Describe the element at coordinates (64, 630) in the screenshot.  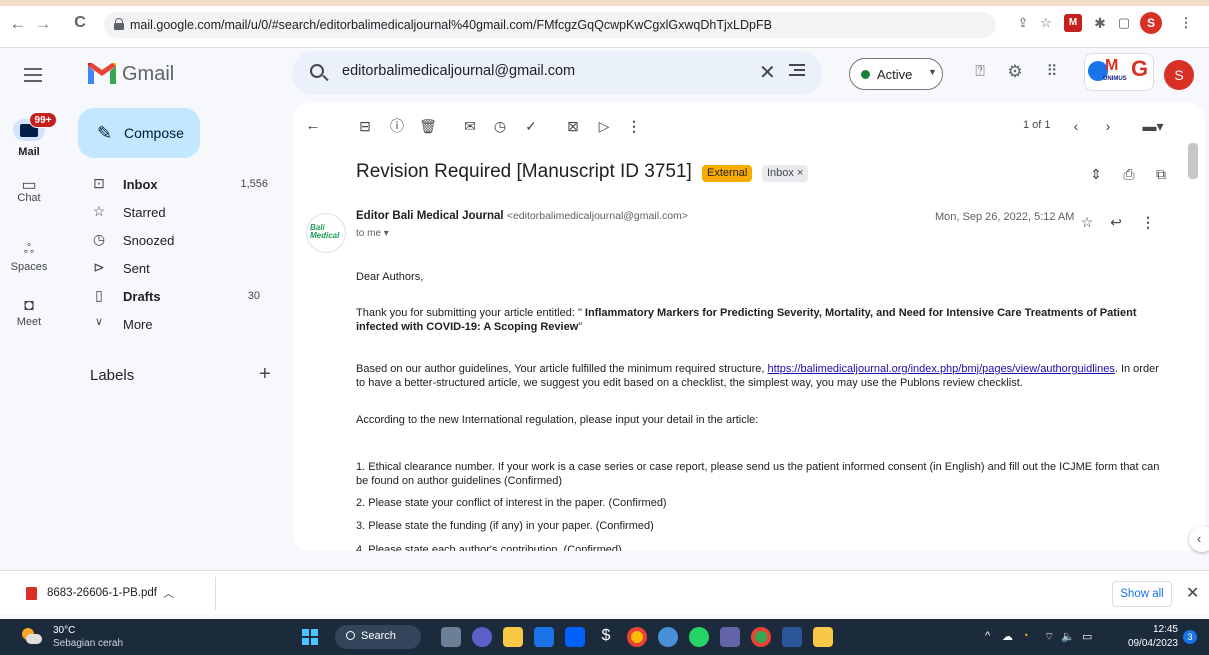
I see `weather-temperature: 30°C` at that location.